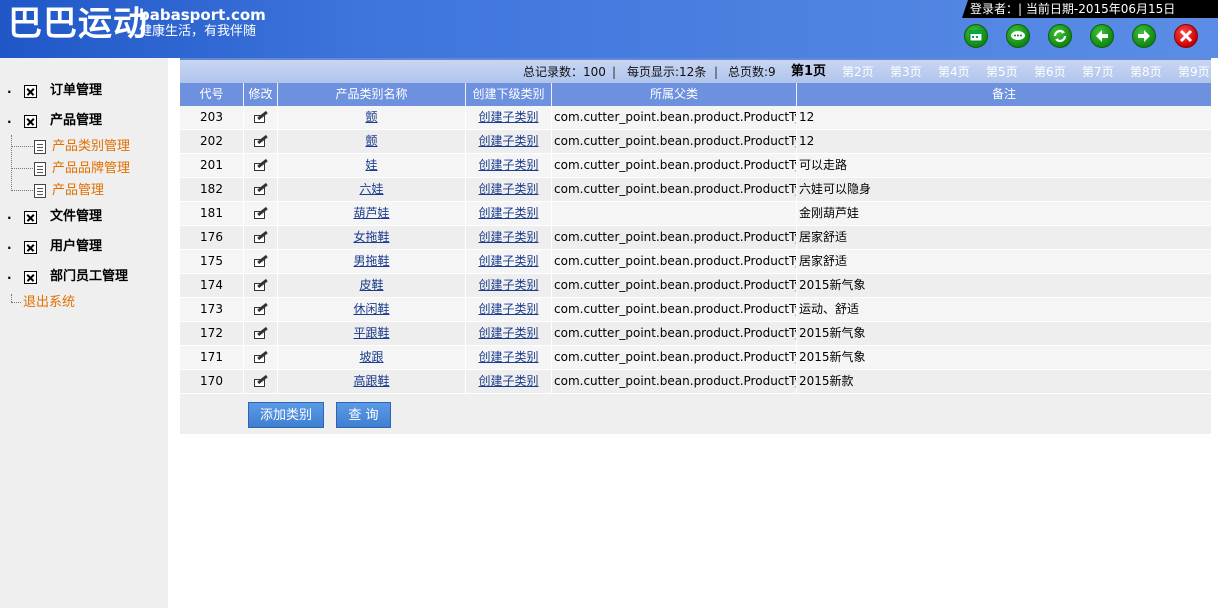 The width and height of the screenshot is (1218, 608). What do you see at coordinates (99, 147) in the screenshot?
I see `sidebar-subitem-product-category: 产品类别管理` at bounding box center [99, 147].